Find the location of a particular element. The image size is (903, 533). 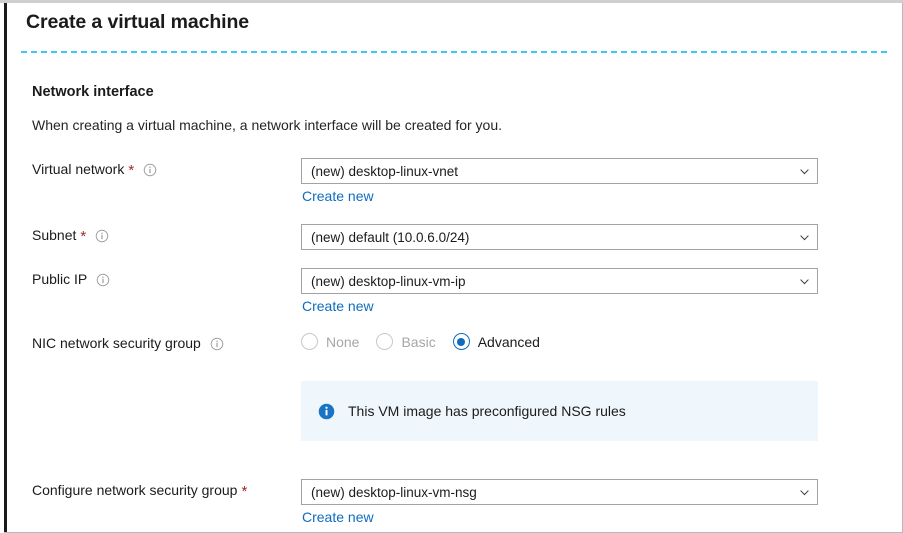

configure-nsg-value: (new) desktop-linux-vm-nsg is located at coordinates (394, 492).